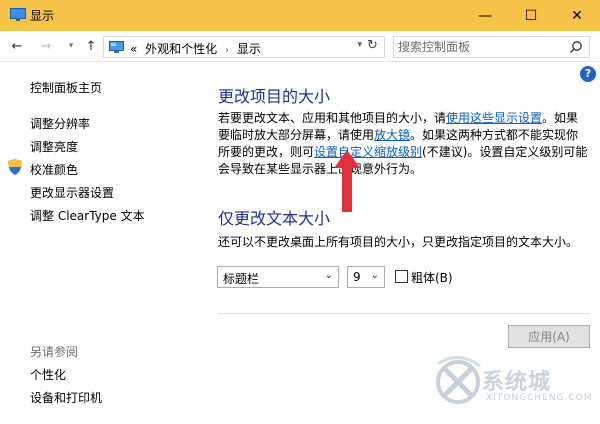  Describe the element at coordinates (181, 49) in the screenshot. I see `breadcrumb-appearance: 外观和个性化` at that location.